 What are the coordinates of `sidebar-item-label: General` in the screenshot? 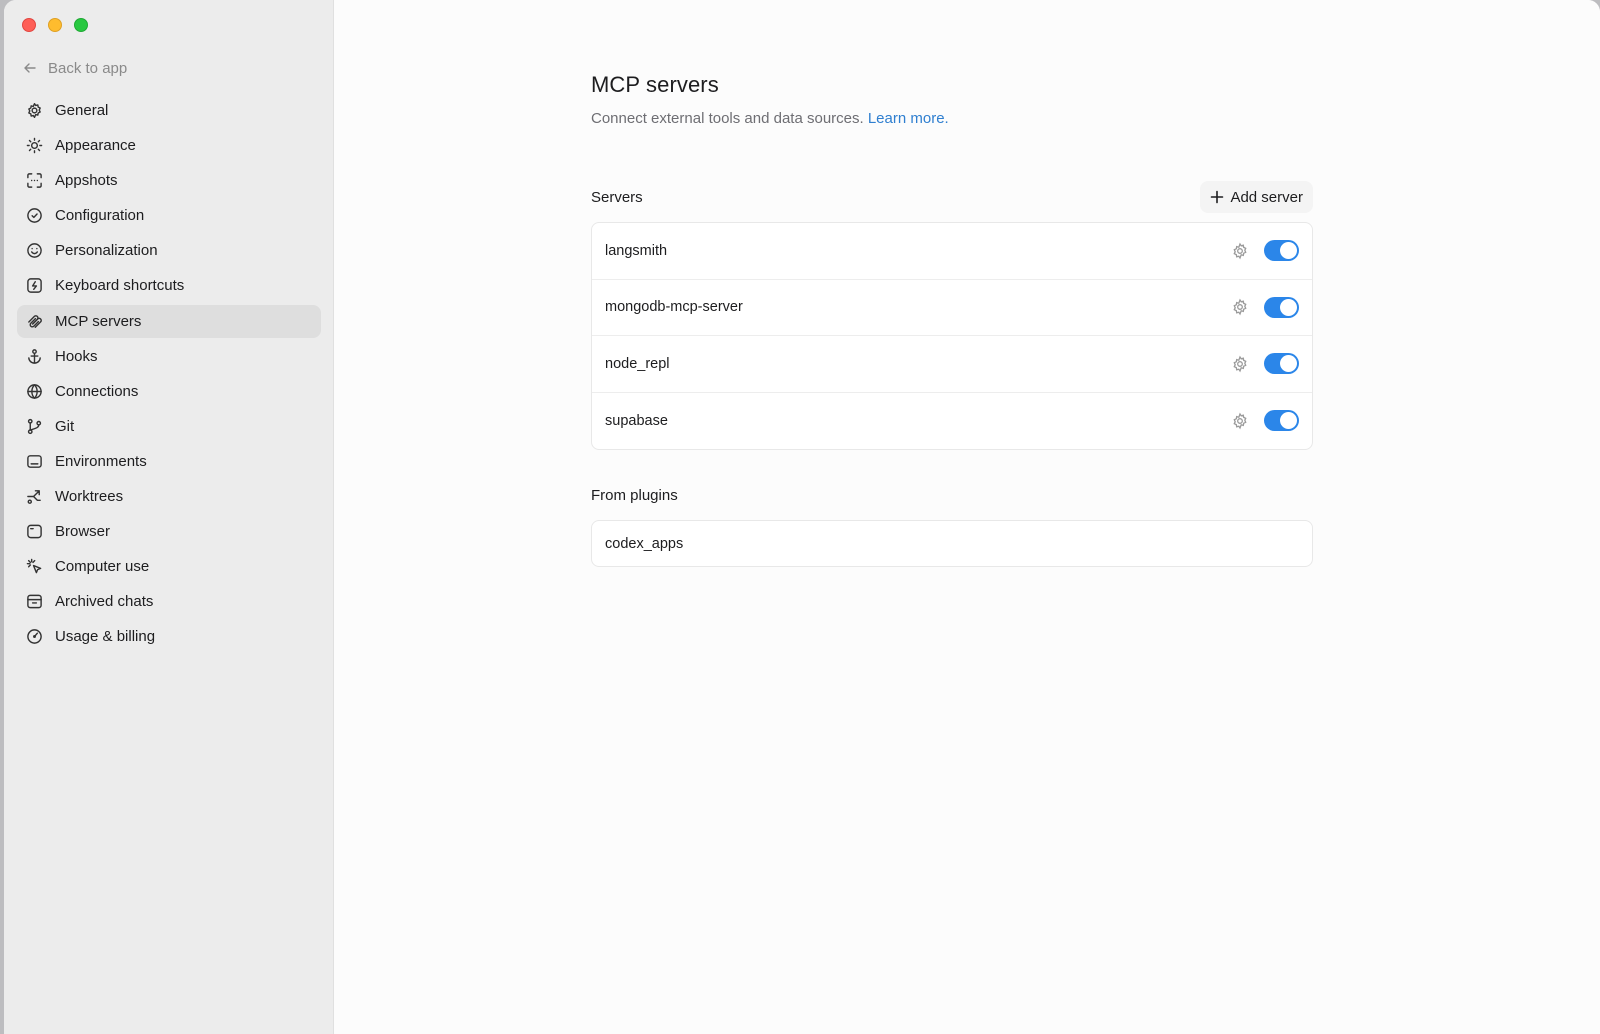 It's located at (82, 110).